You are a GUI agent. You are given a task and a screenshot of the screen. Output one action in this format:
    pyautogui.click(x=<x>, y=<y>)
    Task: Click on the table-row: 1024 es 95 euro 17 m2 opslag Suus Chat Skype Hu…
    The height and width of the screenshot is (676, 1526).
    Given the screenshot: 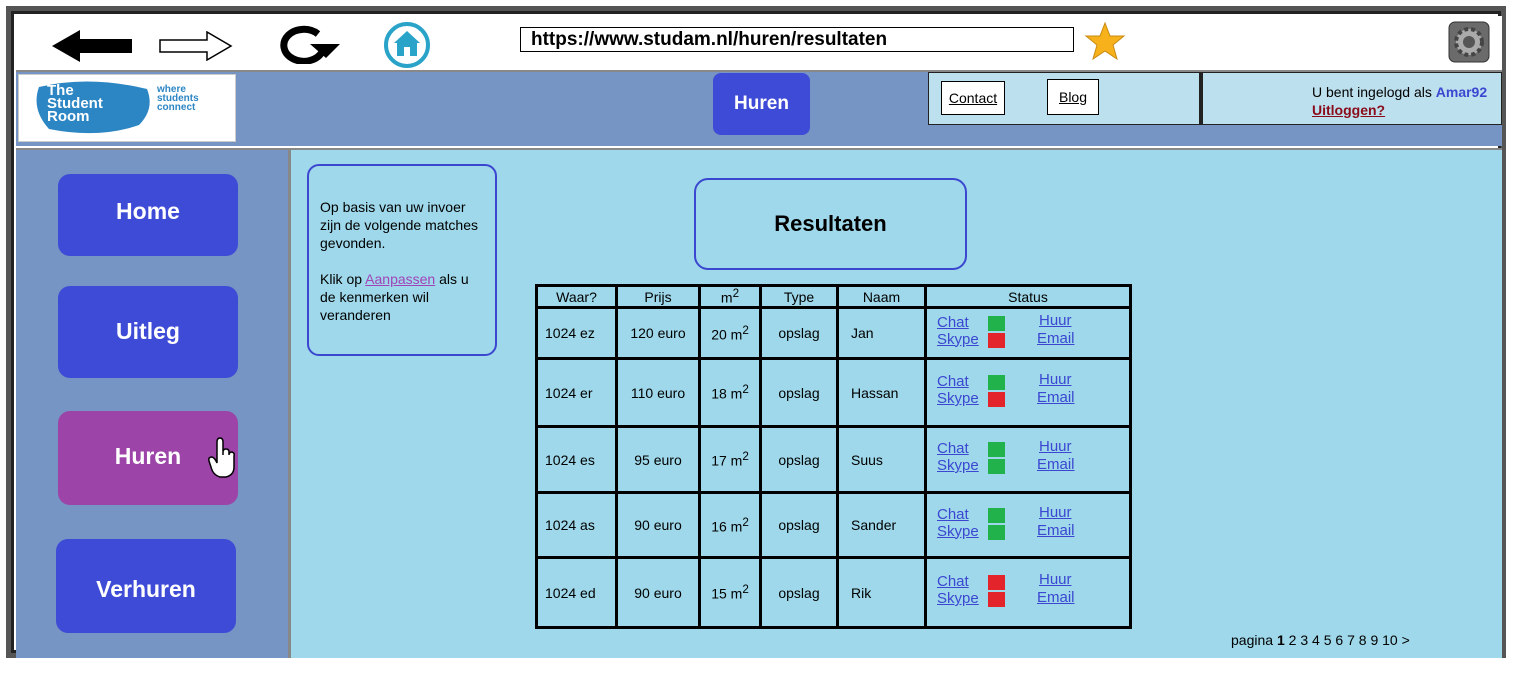 What is the action you would take?
    pyautogui.click(x=833, y=459)
    